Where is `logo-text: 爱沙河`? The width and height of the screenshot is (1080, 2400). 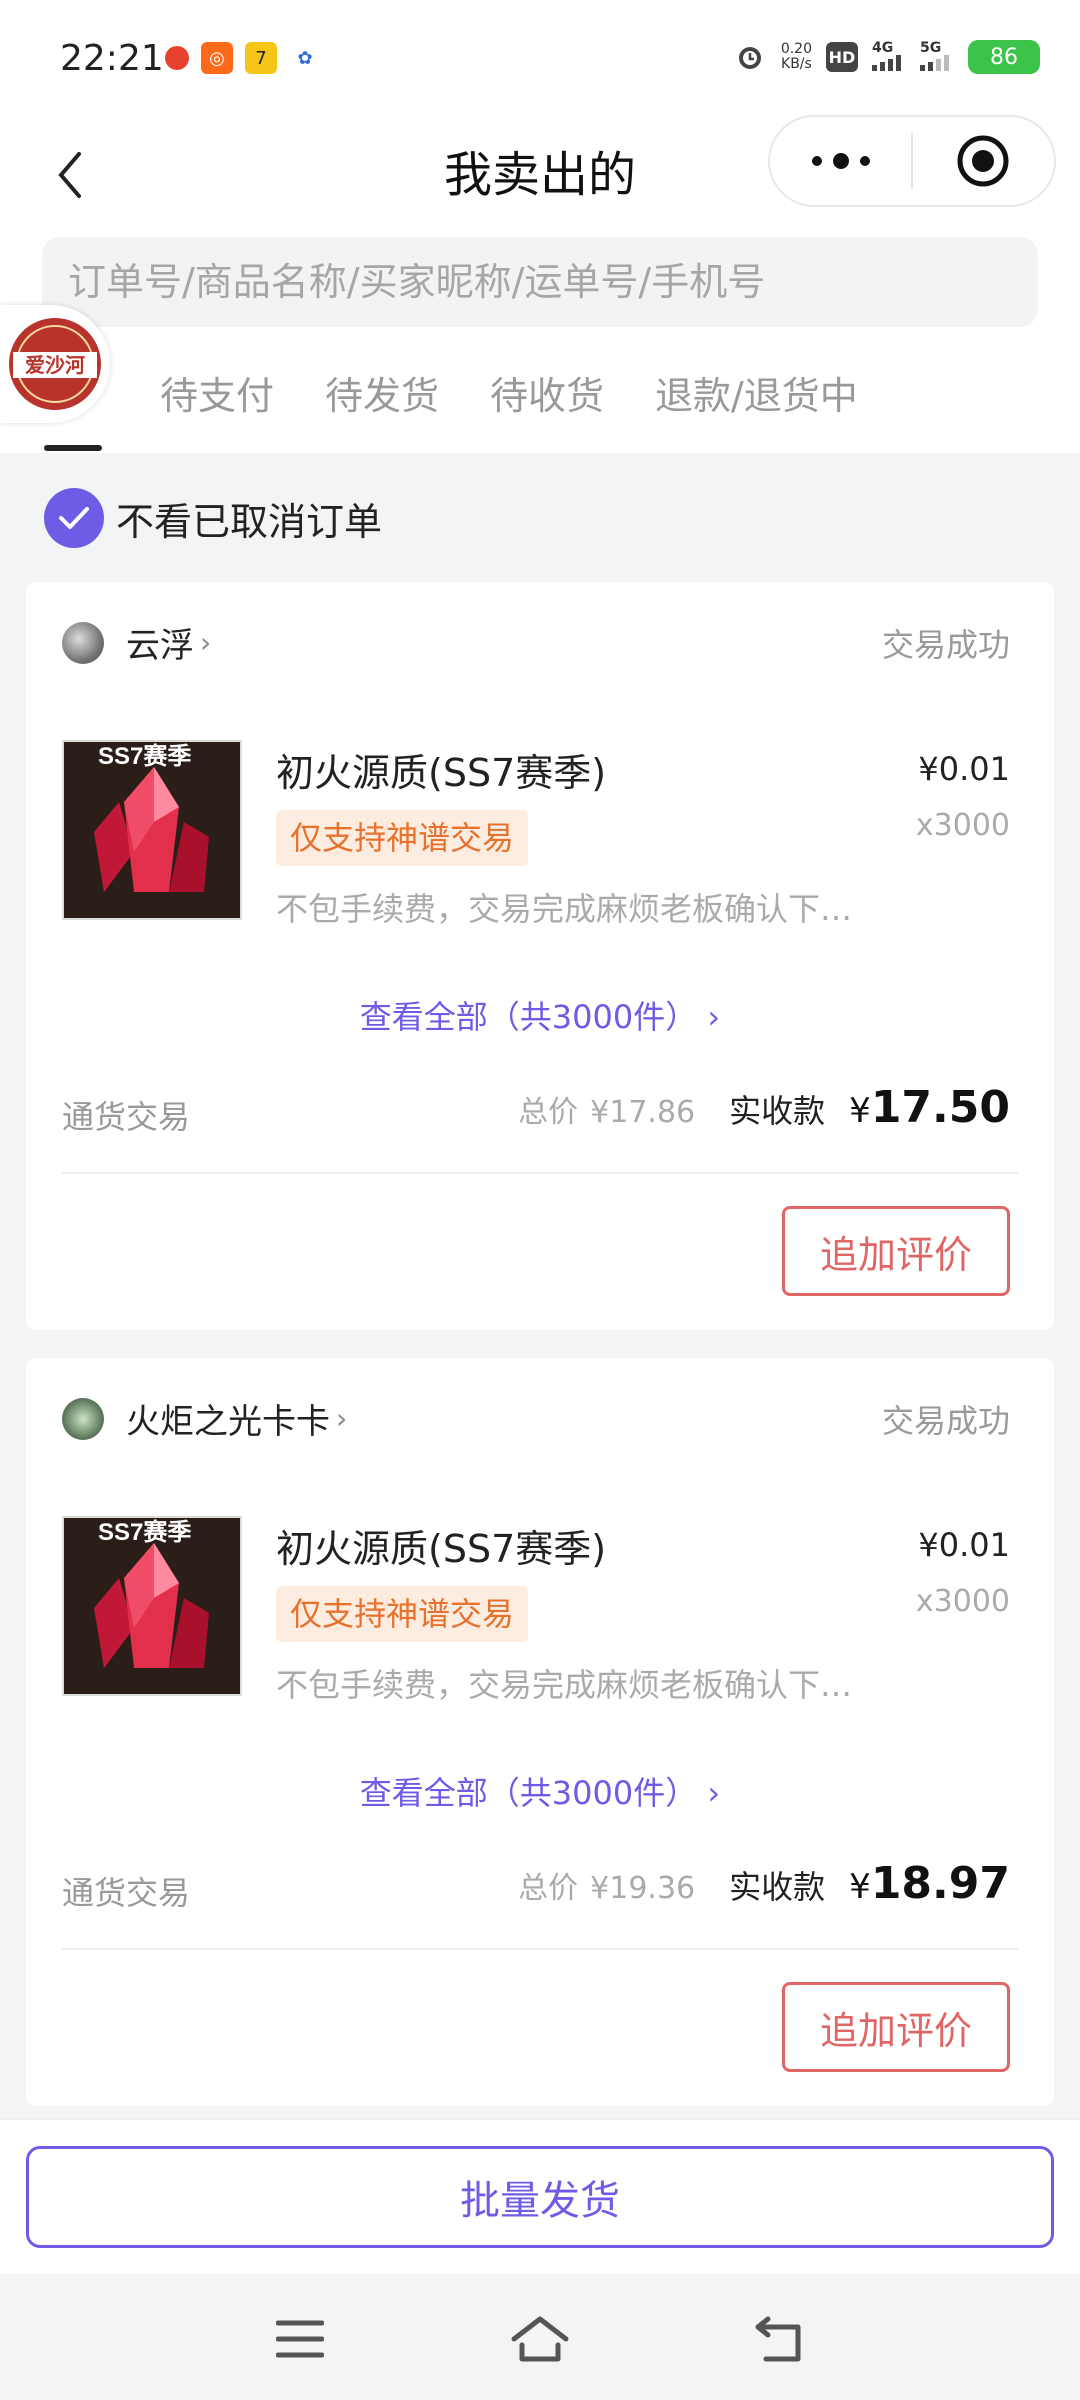
logo-text: 爱沙河 is located at coordinates (55, 365).